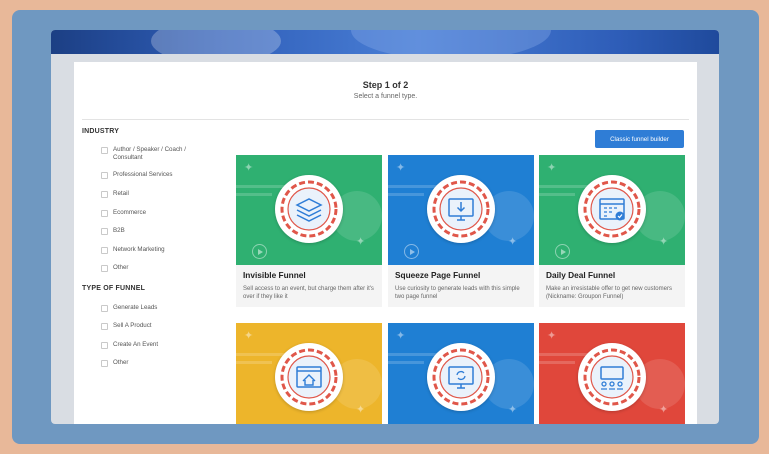  What do you see at coordinates (152, 268) in the screenshot?
I see `filter-industry-other: Other` at bounding box center [152, 268].